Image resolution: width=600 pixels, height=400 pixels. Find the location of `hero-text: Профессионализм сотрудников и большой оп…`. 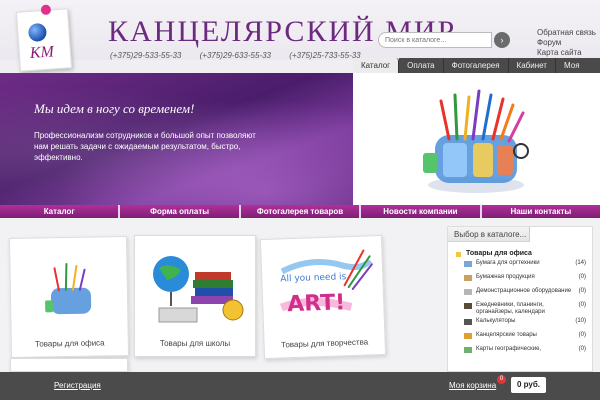

hero-text: Профессионализм сотрудников и большой оп… is located at coordinates (145, 146).